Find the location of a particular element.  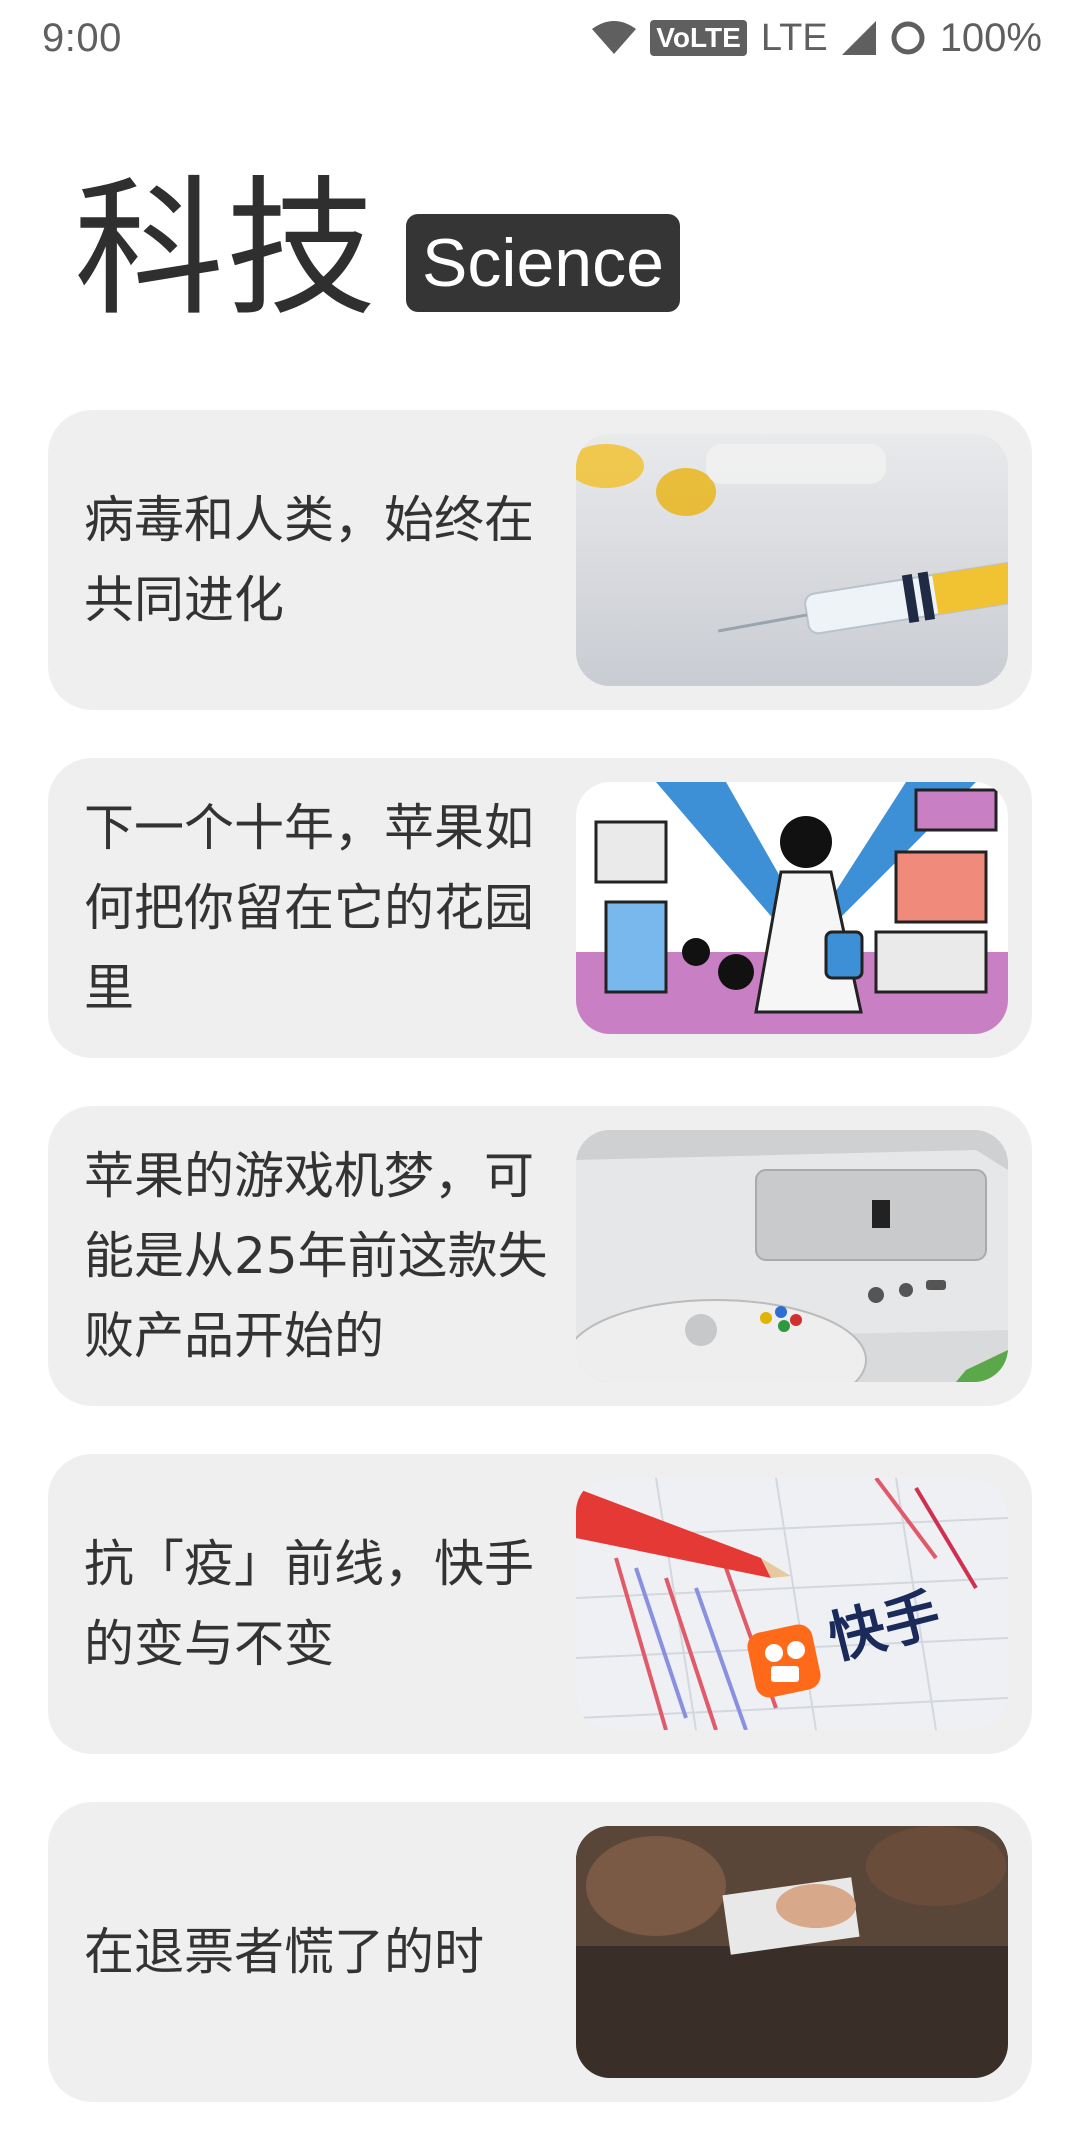

article-card: 下一个十年，苹果如何把你留在它的花园里 is located at coordinates (540, 908).